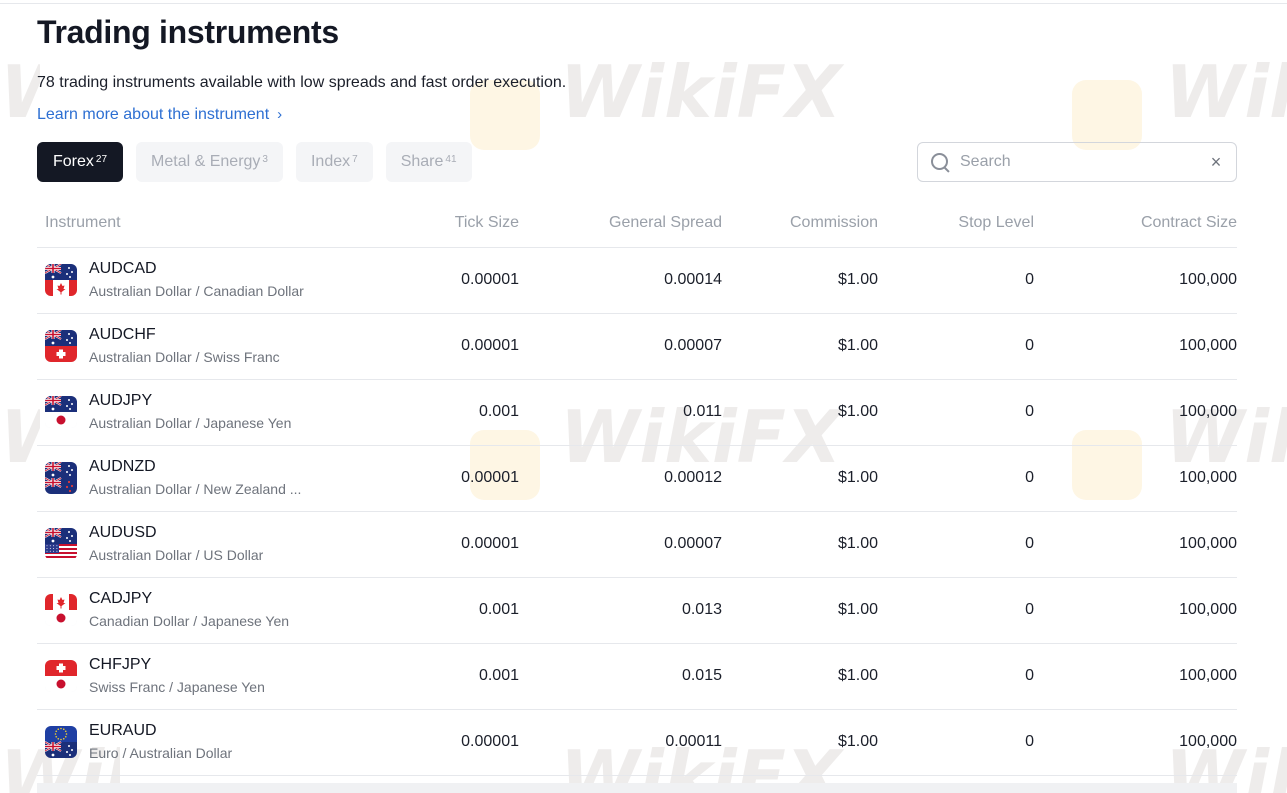  I want to click on tab-index: Index 7, so click(334, 162).